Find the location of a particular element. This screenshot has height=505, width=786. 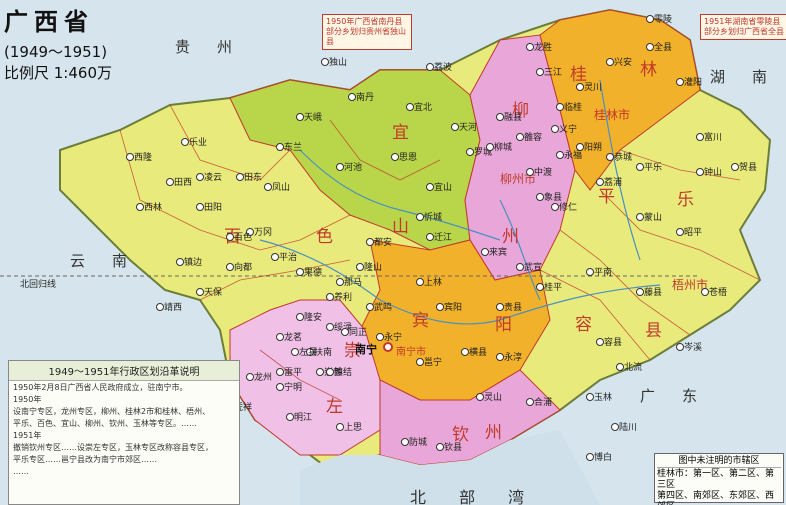

region-yishan-1: 宜 is located at coordinates (401, 133).